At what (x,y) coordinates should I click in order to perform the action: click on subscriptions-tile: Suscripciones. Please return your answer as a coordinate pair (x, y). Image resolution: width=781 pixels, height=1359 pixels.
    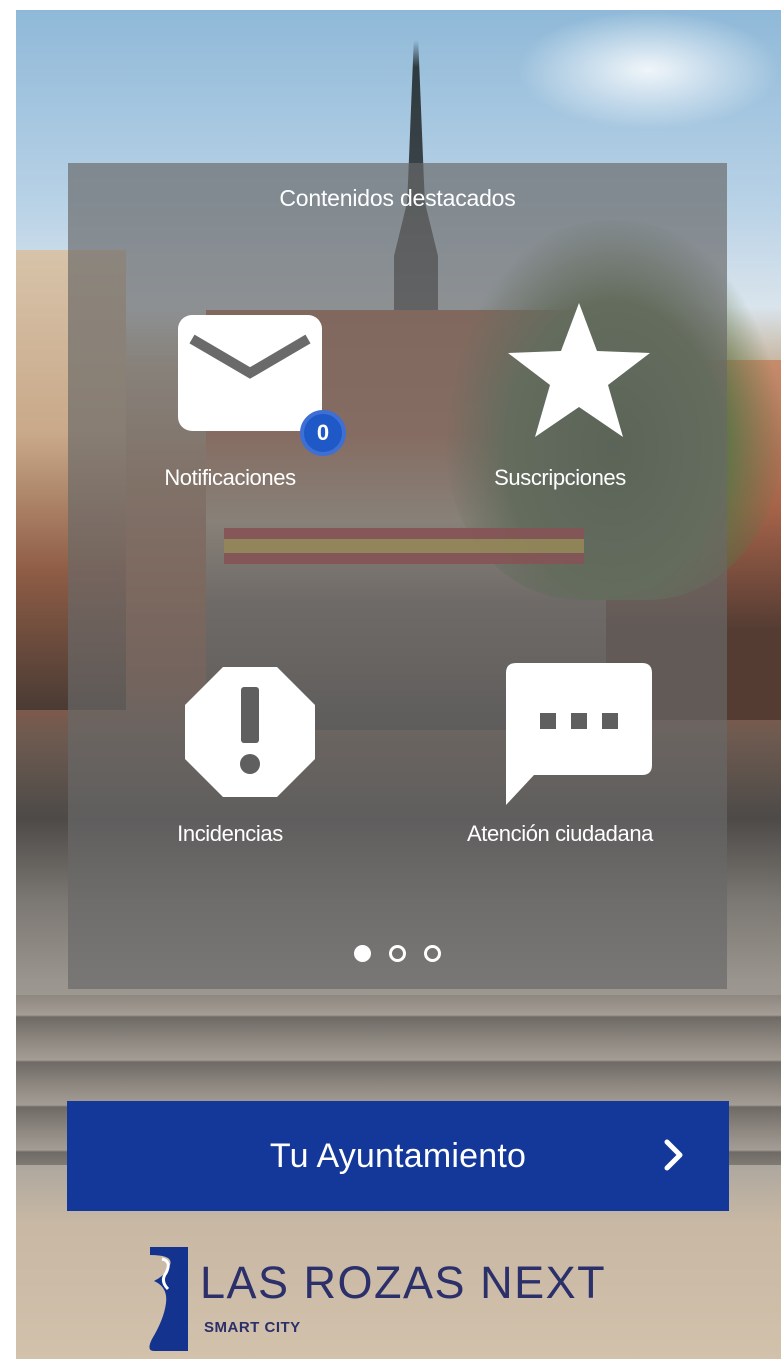
    Looking at the image, I should click on (560, 413).